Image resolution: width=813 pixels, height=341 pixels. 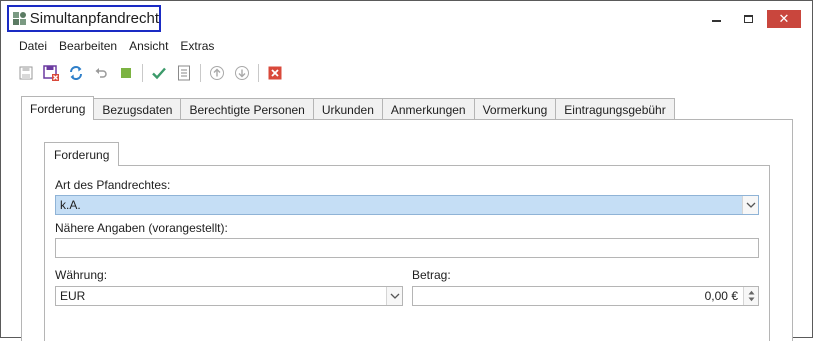 I want to click on art-des-pfandrechtes-select: k.A., so click(x=407, y=205).